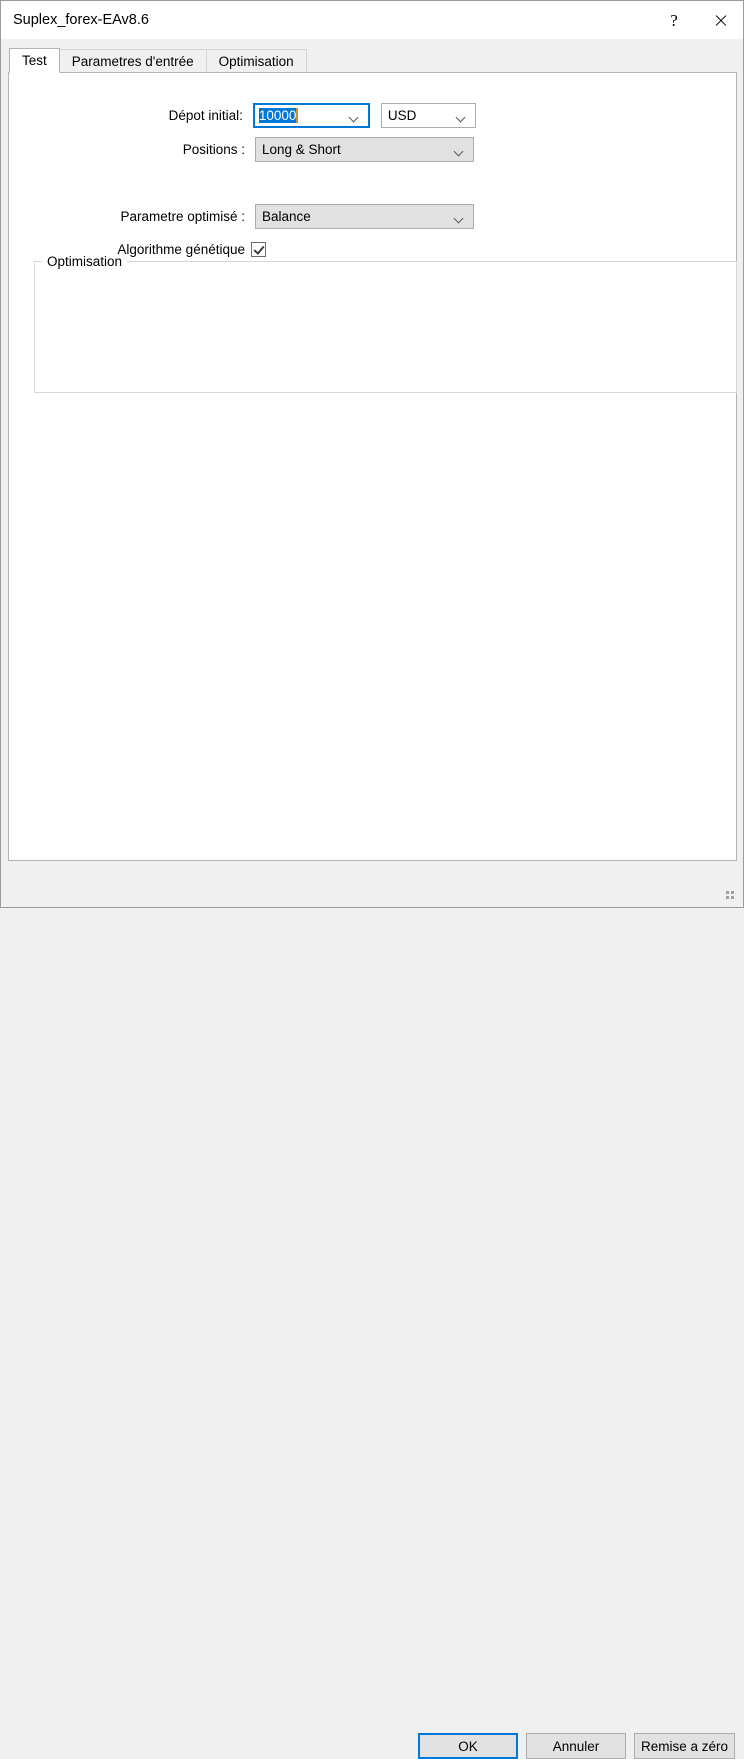  Describe the element at coordinates (81, 20) in the screenshot. I see `window-title: Suplex_forex-EAv8.6` at that location.